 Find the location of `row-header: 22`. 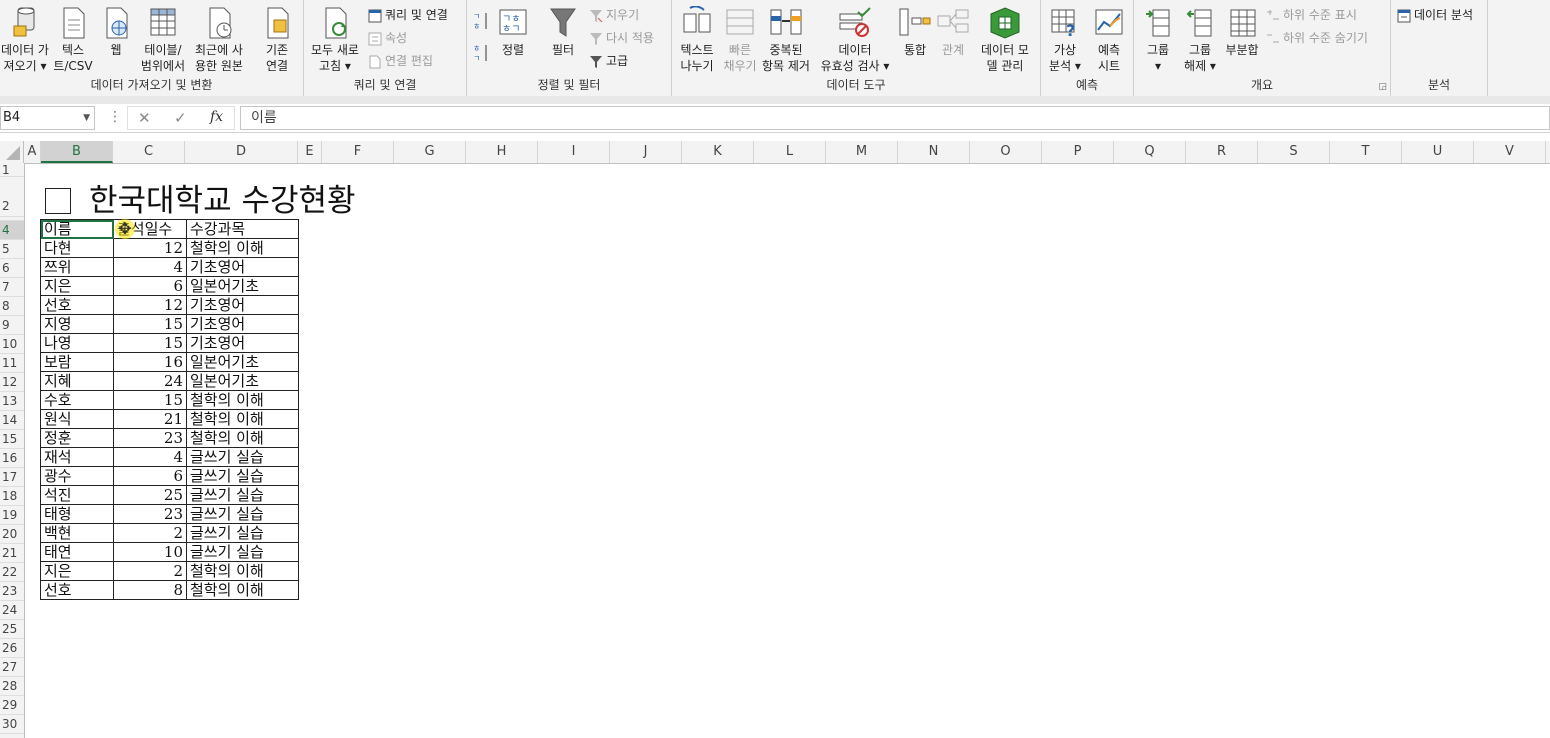

row-header: 22 is located at coordinates (12, 572).